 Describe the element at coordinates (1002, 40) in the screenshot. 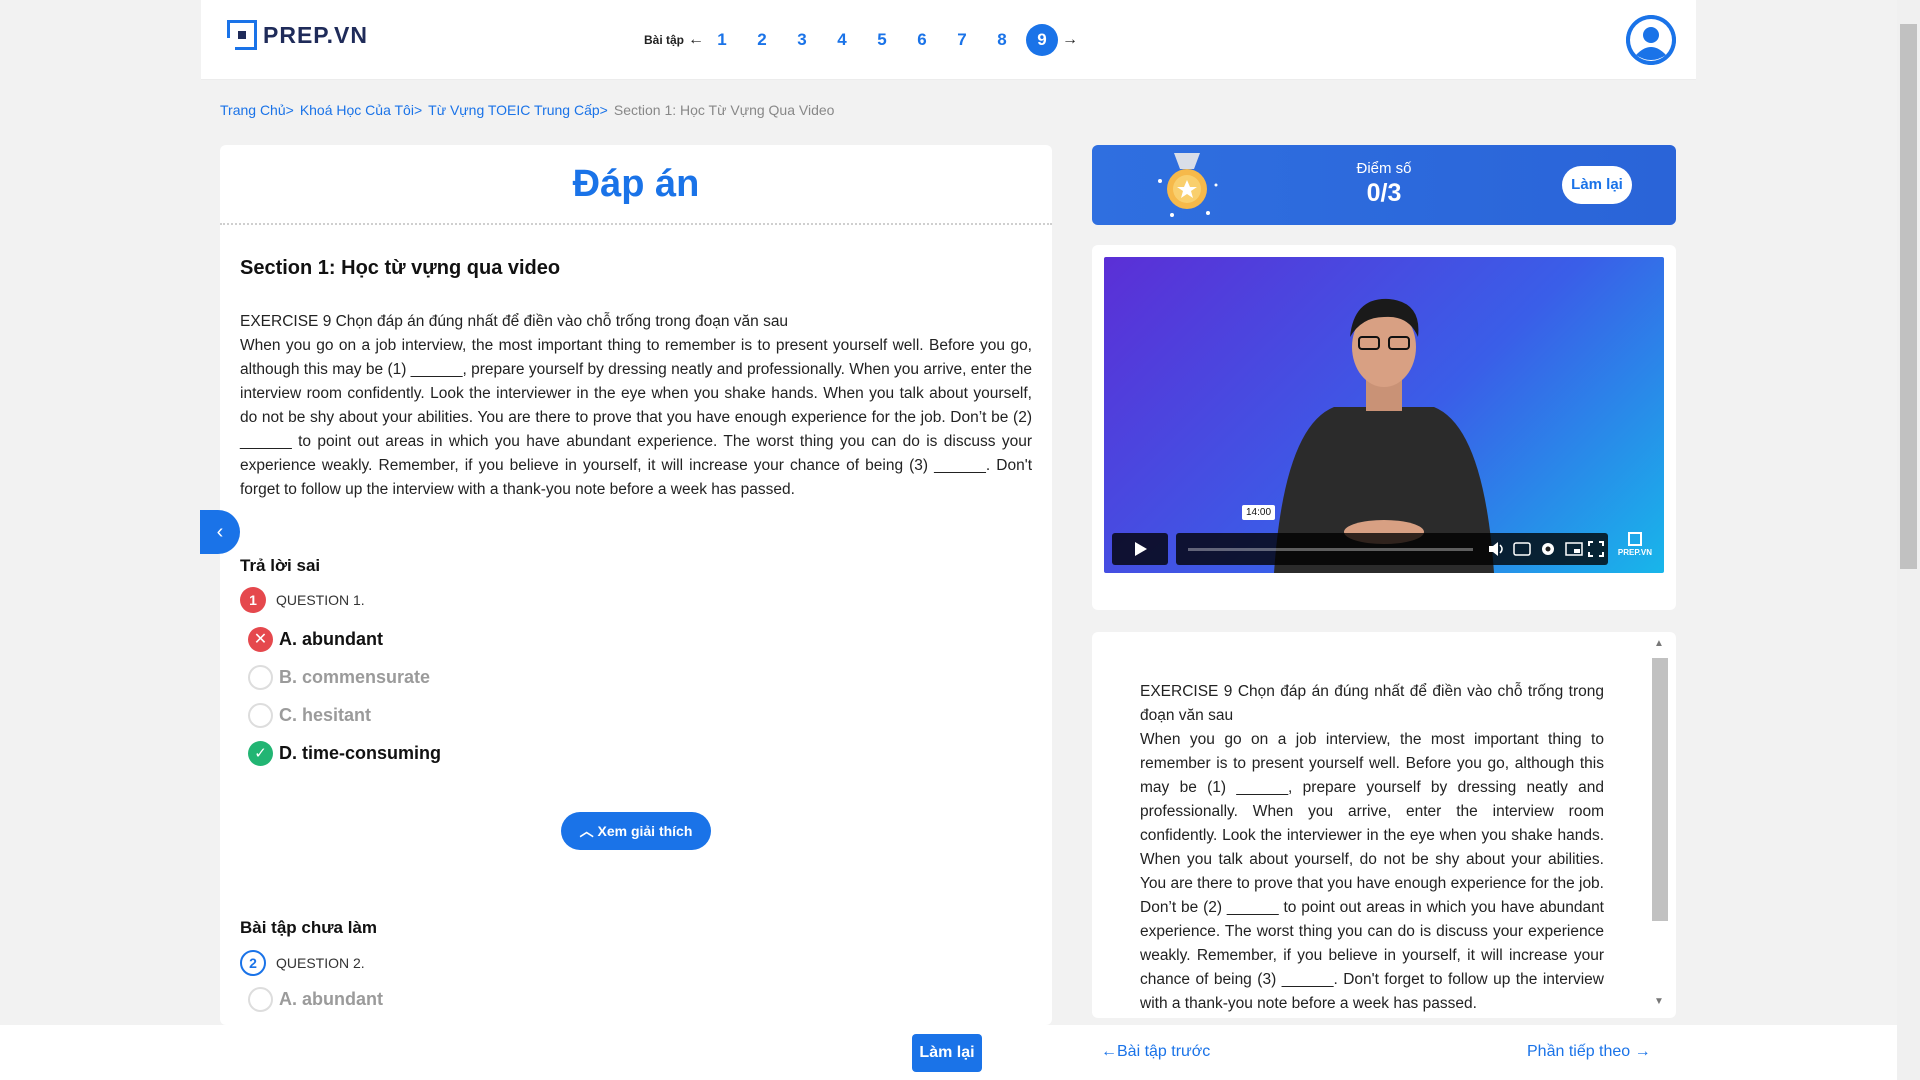

I see `exercise-link-8: 8` at that location.